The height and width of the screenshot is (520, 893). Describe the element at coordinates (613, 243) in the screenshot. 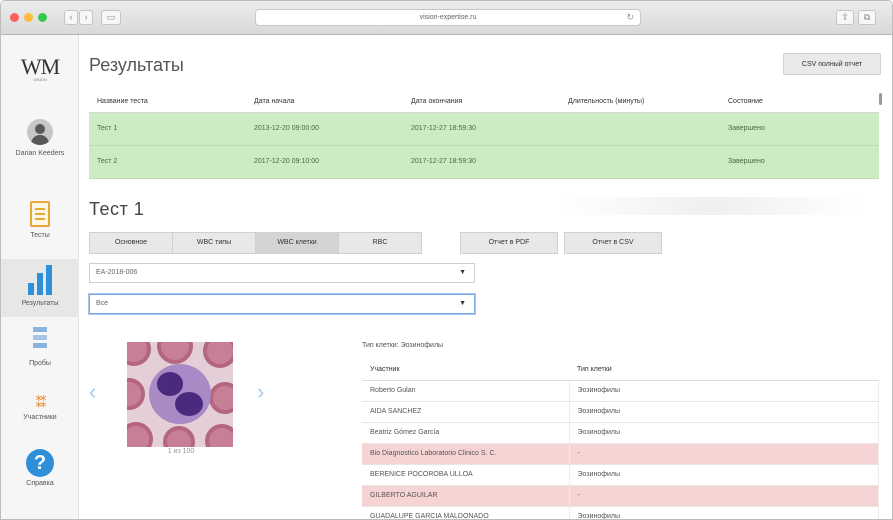

I see `report-csv-button: Отчет в CSV` at that location.